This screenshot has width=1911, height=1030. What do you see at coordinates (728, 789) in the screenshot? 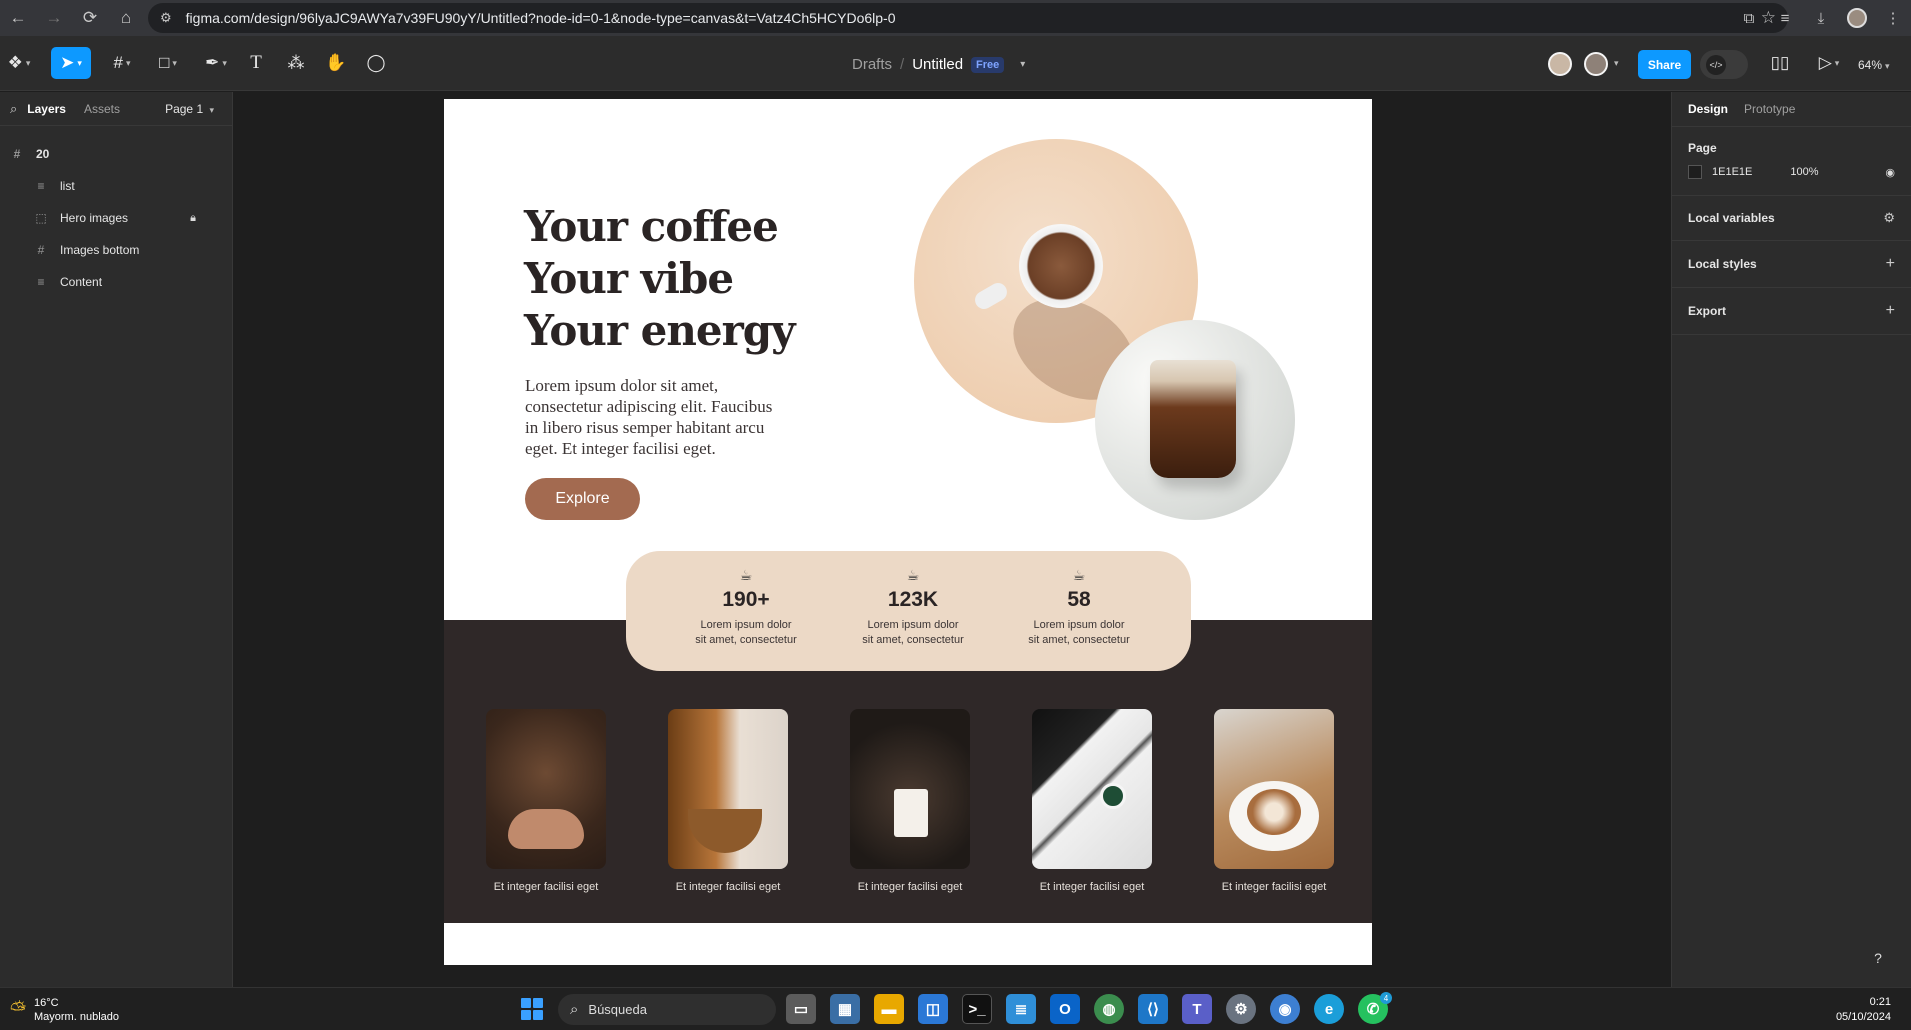
I see `steaming-cup-photo` at bounding box center [728, 789].